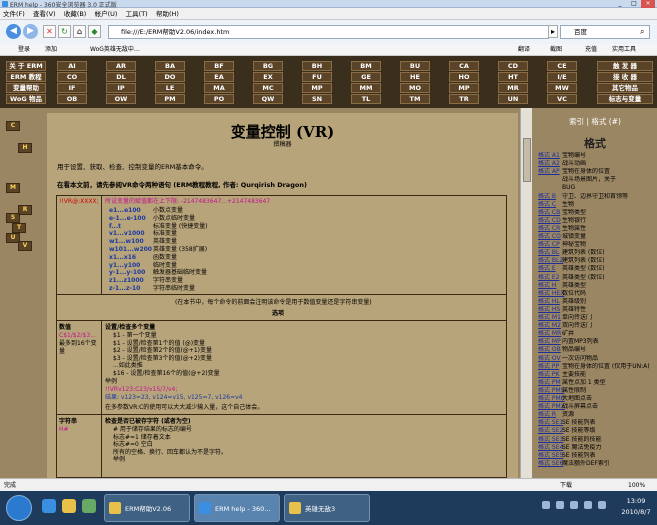 This screenshot has height=525, width=657. I want to click on nav-button-2-2: IP, so click(121, 88).